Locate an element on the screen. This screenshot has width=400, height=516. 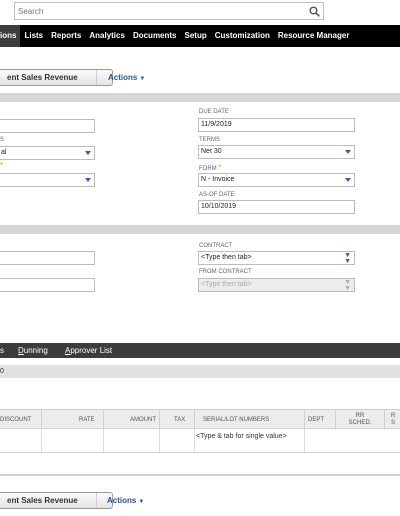
actions-menu: Actions ▼ is located at coordinates (126, 77).